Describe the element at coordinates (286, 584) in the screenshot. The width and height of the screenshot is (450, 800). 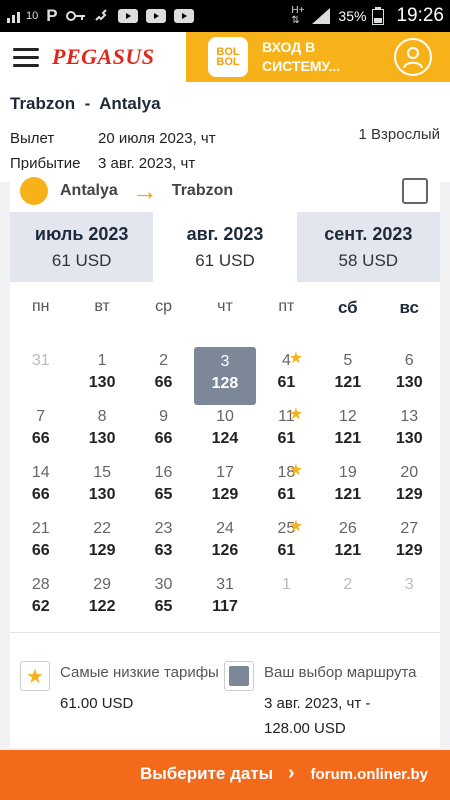
I see `day-number: 1` at that location.